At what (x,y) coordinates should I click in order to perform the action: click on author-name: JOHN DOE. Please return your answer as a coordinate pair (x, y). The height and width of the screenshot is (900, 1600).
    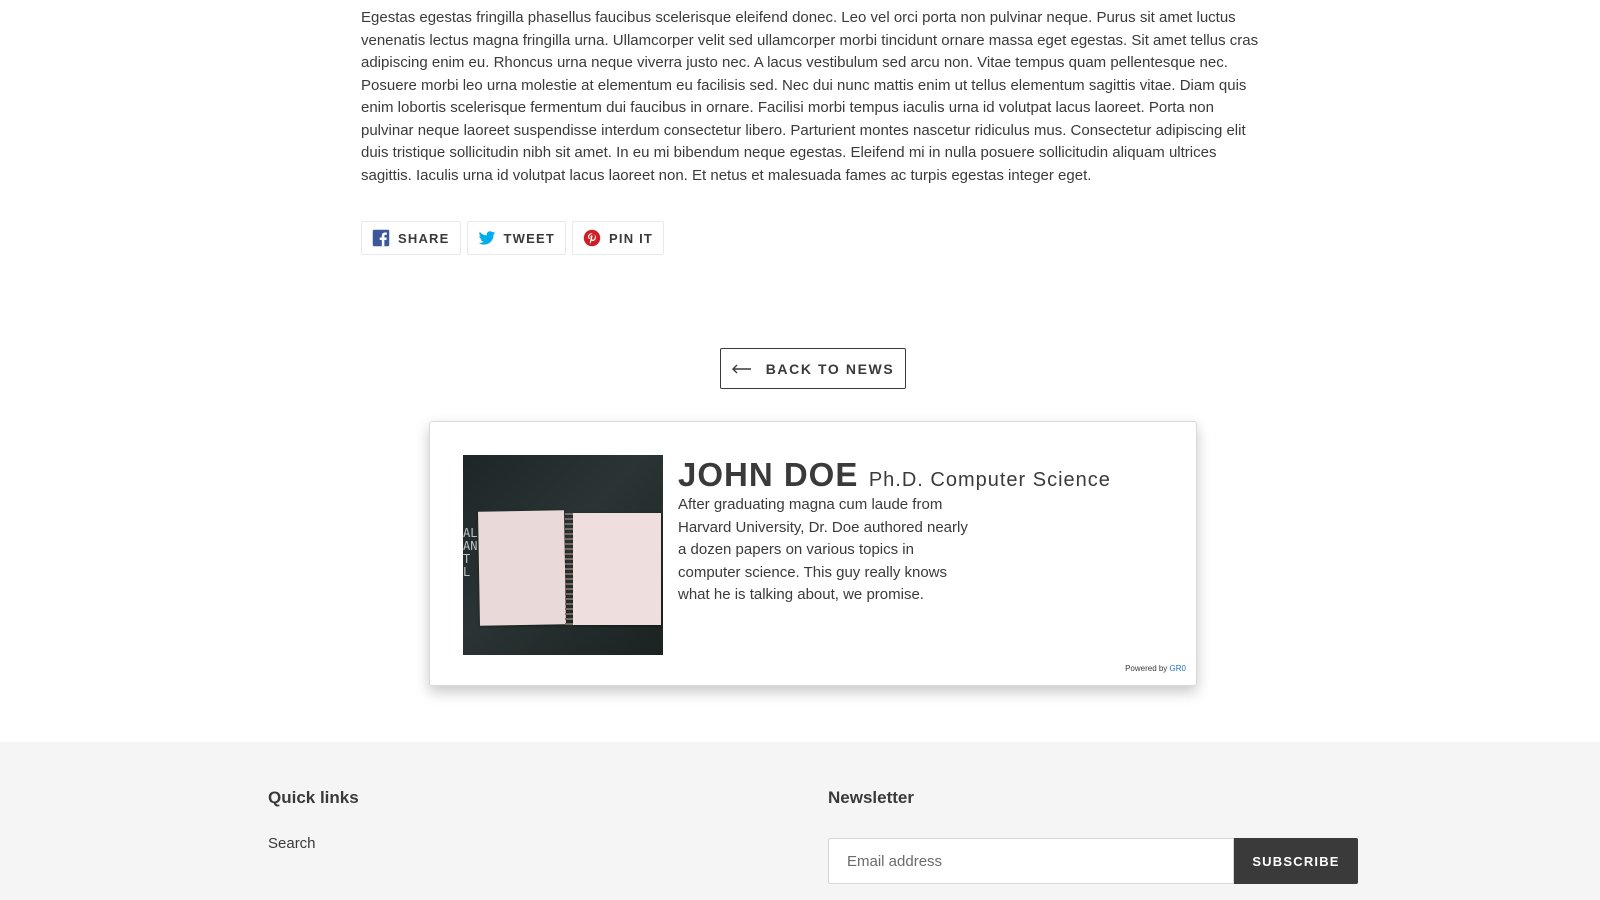
    Looking at the image, I should click on (768, 474).